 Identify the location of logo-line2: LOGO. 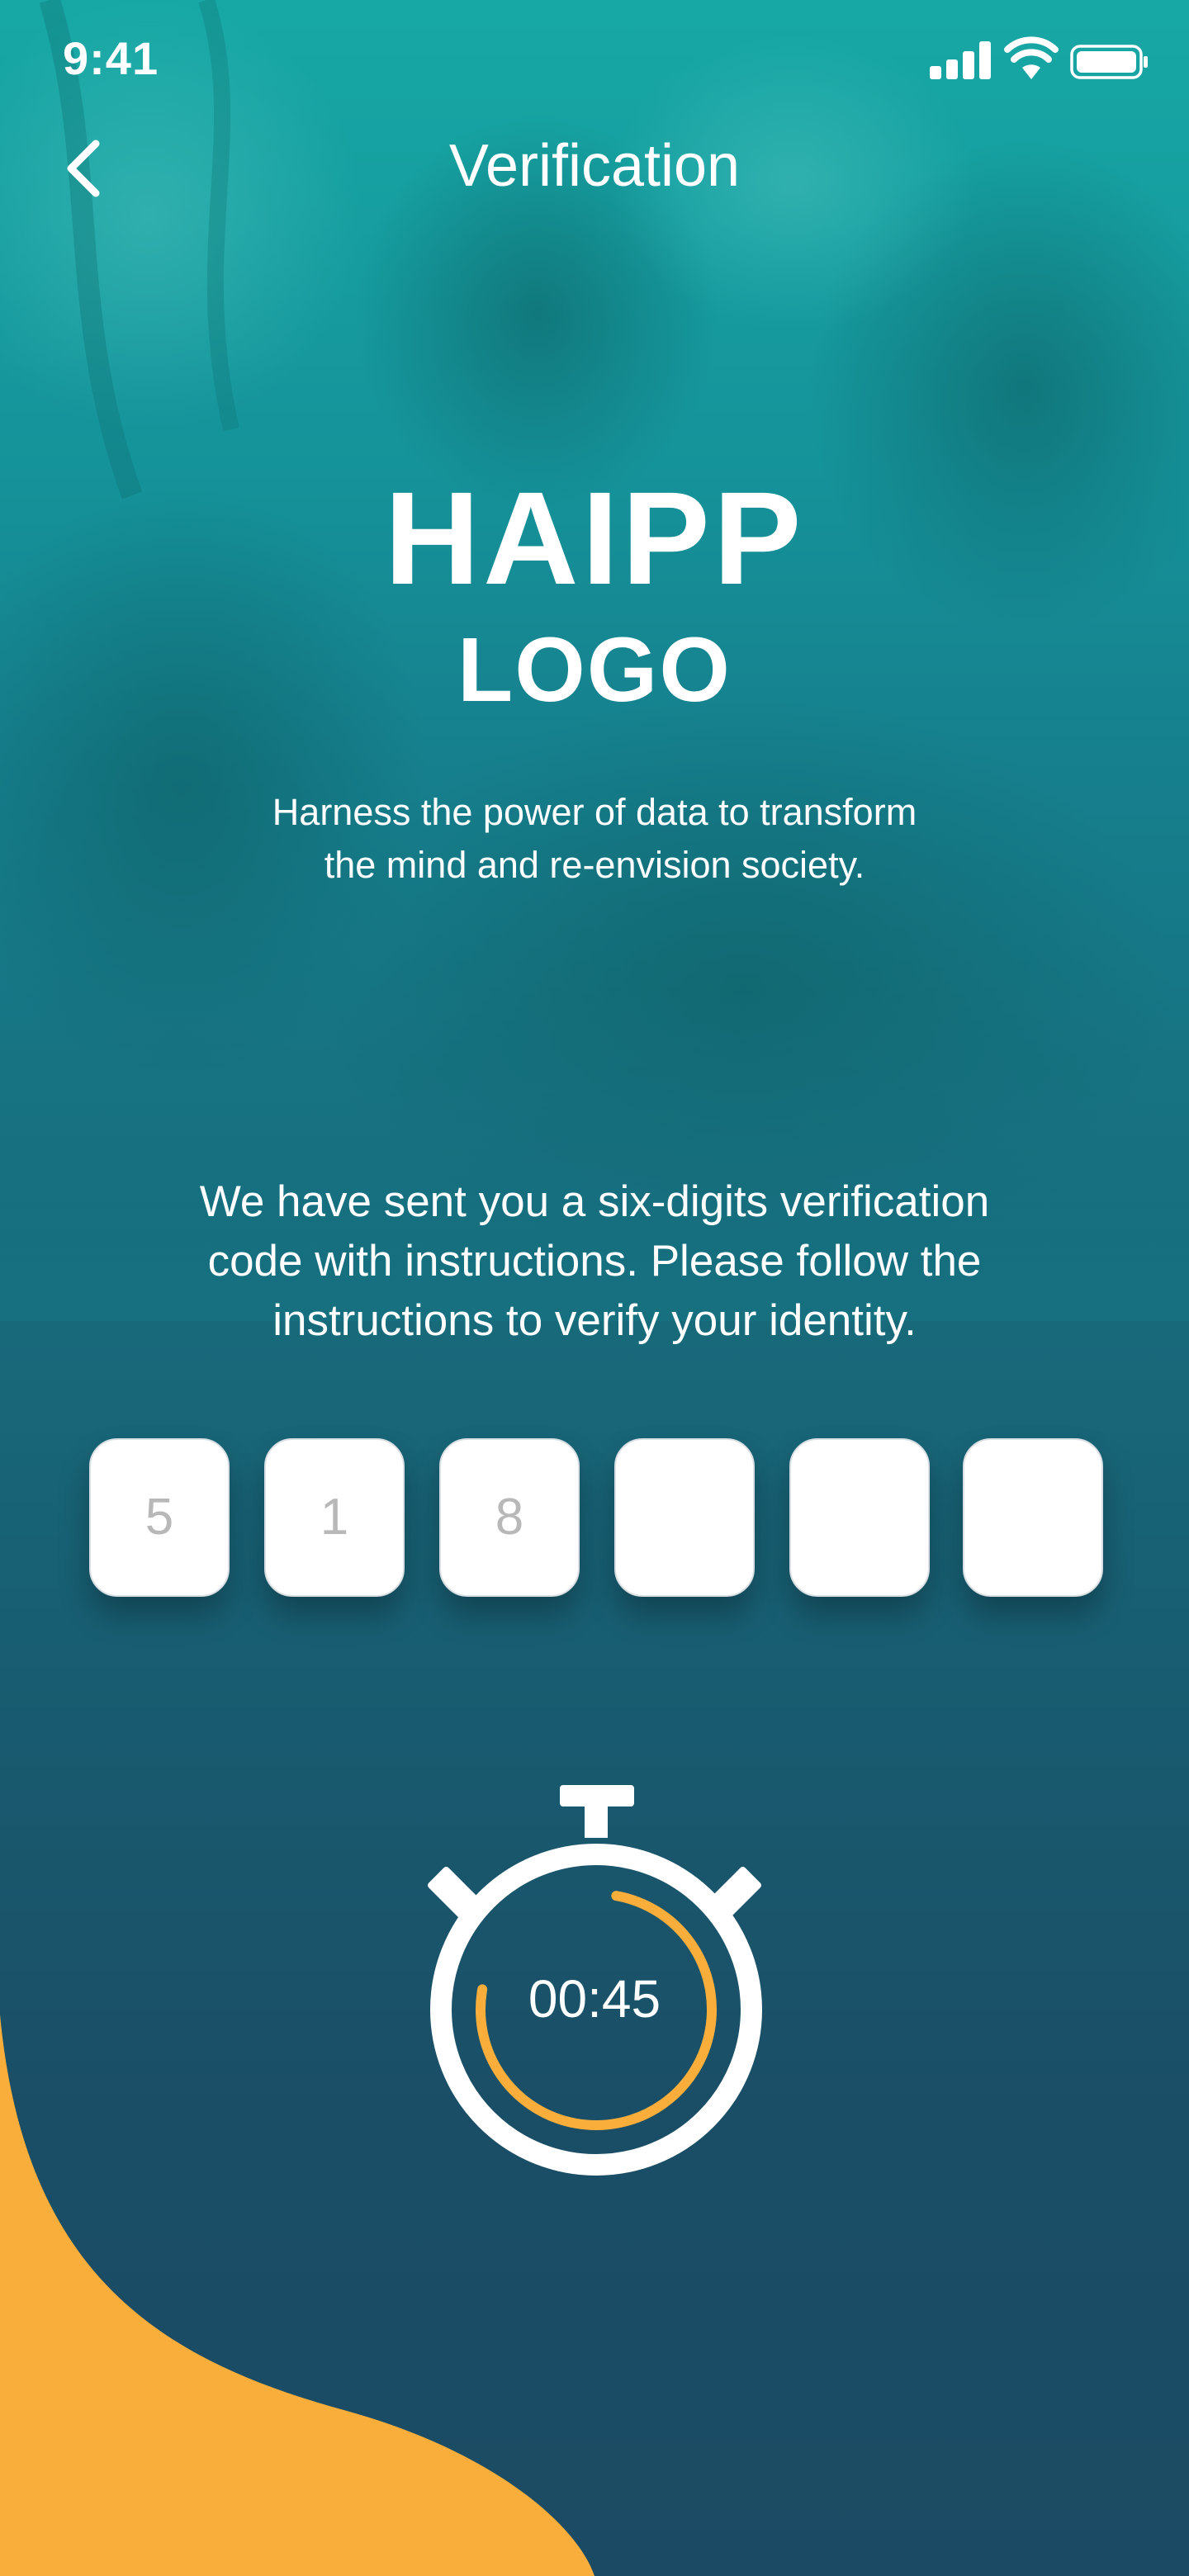
(594, 670).